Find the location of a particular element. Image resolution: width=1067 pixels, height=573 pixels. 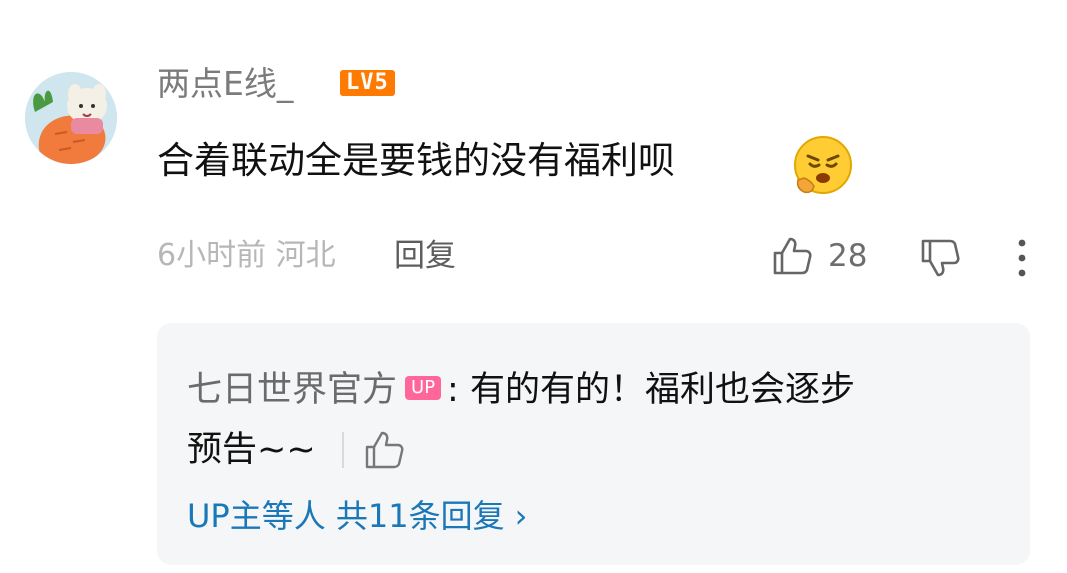

more-options-icon is located at coordinates (1022, 258).